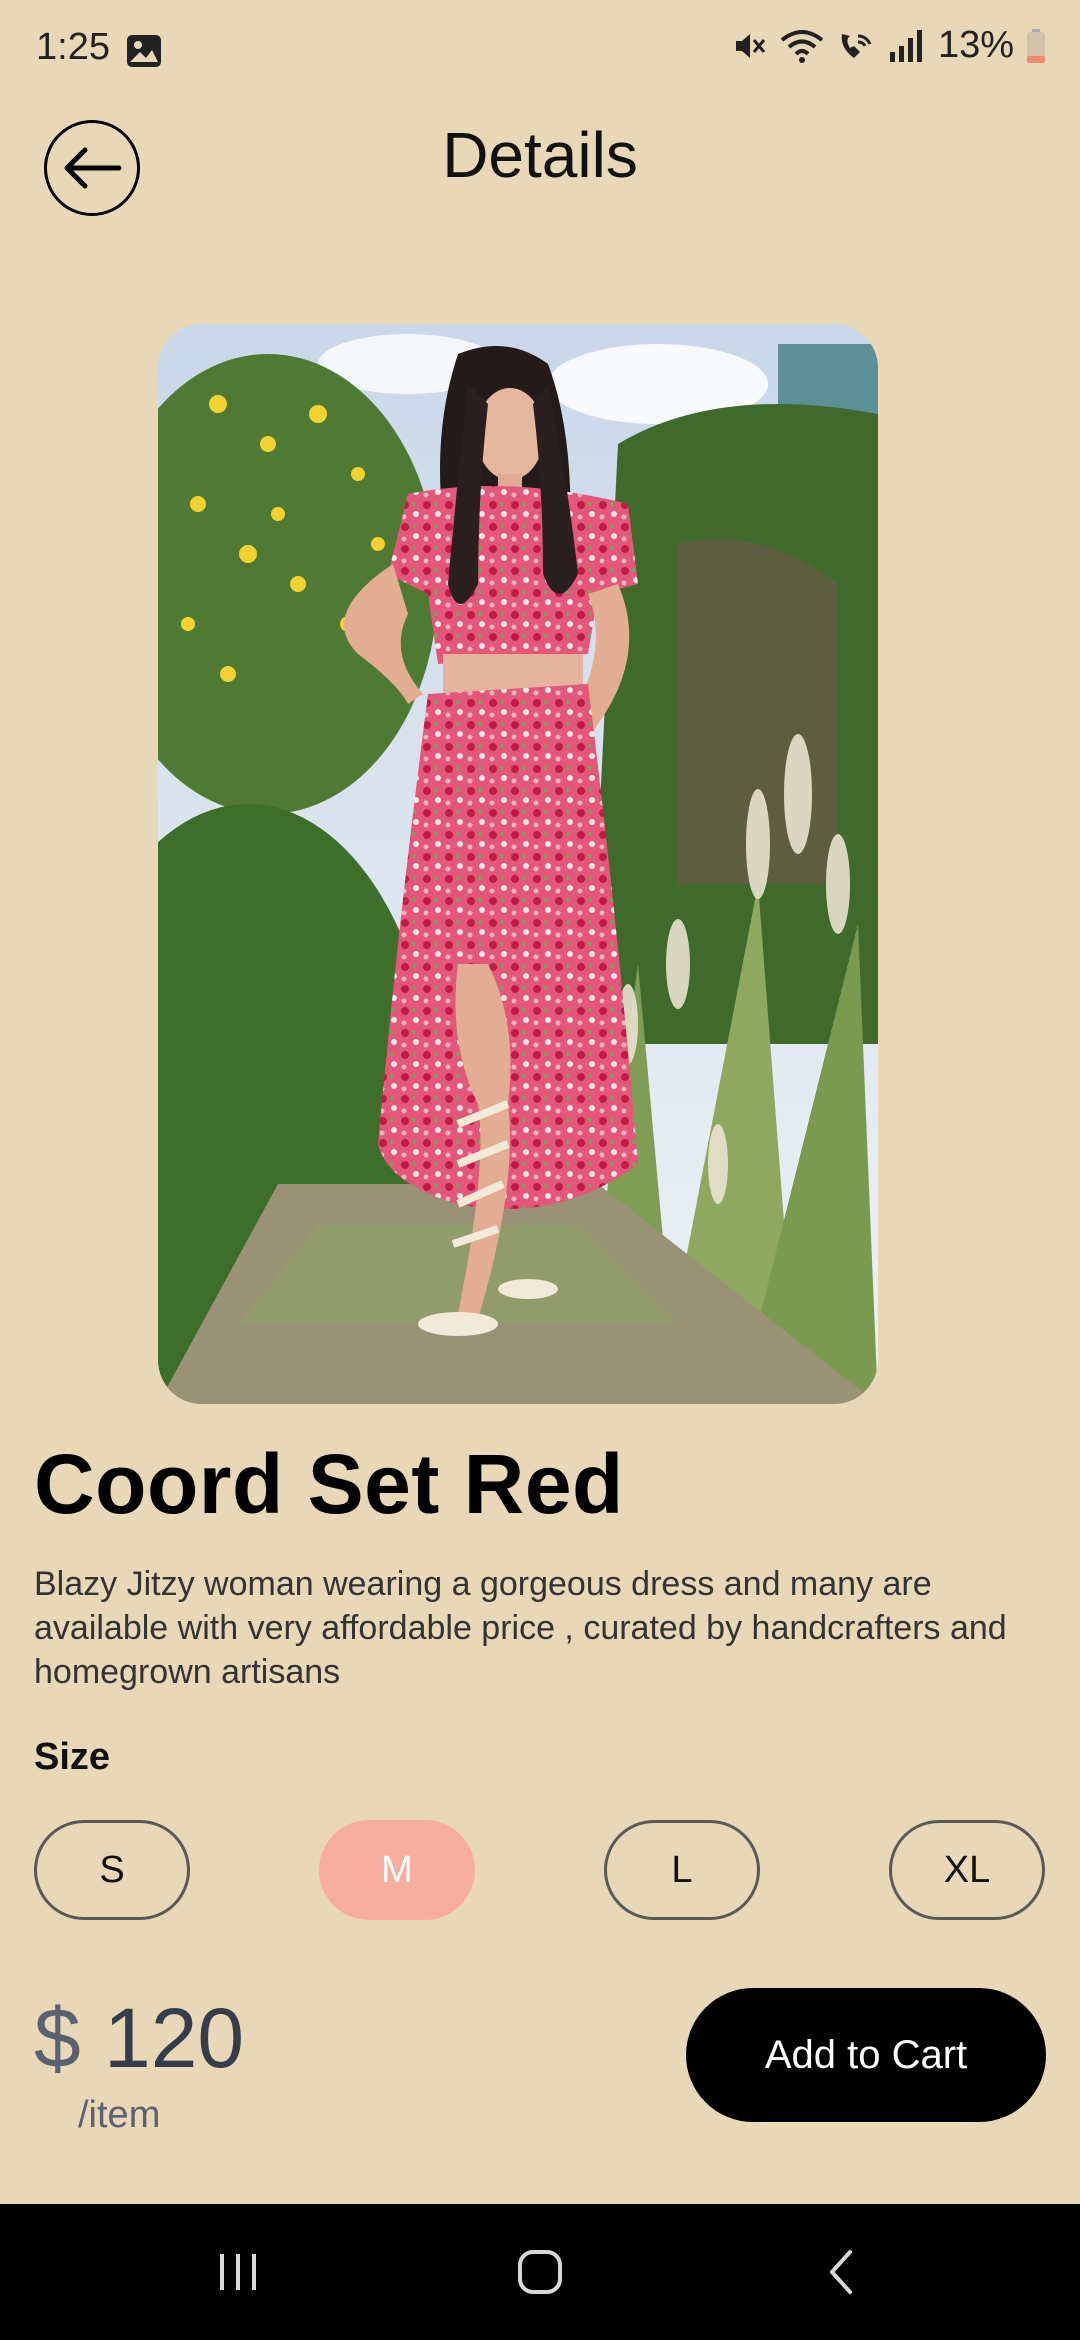 The width and height of the screenshot is (1080, 2340). I want to click on status-time: 1:25, so click(73, 47).